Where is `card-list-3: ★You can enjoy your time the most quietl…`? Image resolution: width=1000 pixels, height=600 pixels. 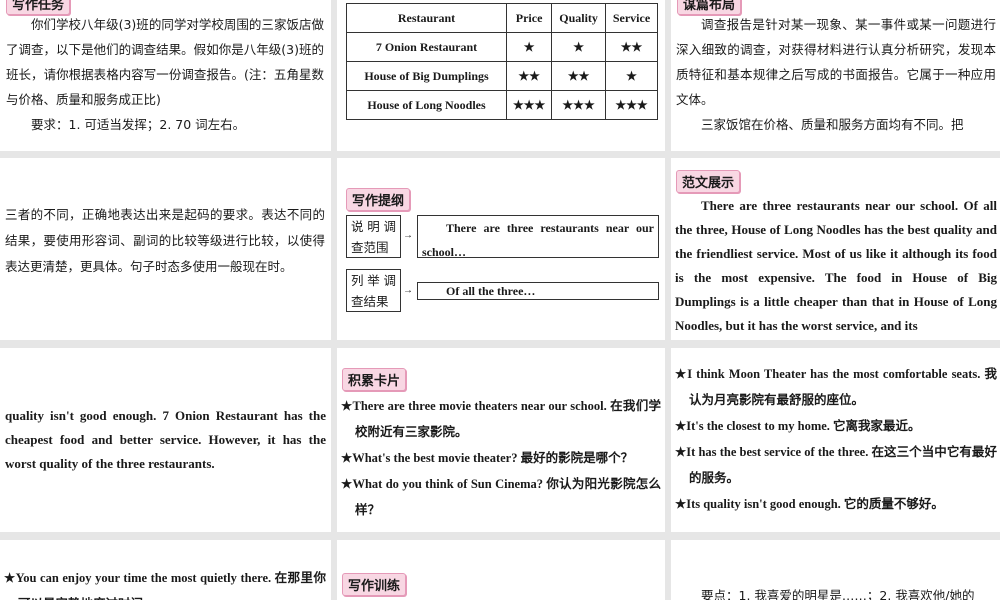
card-list-3: ★You can enjoy your time the most quietl… is located at coordinates (165, 582).